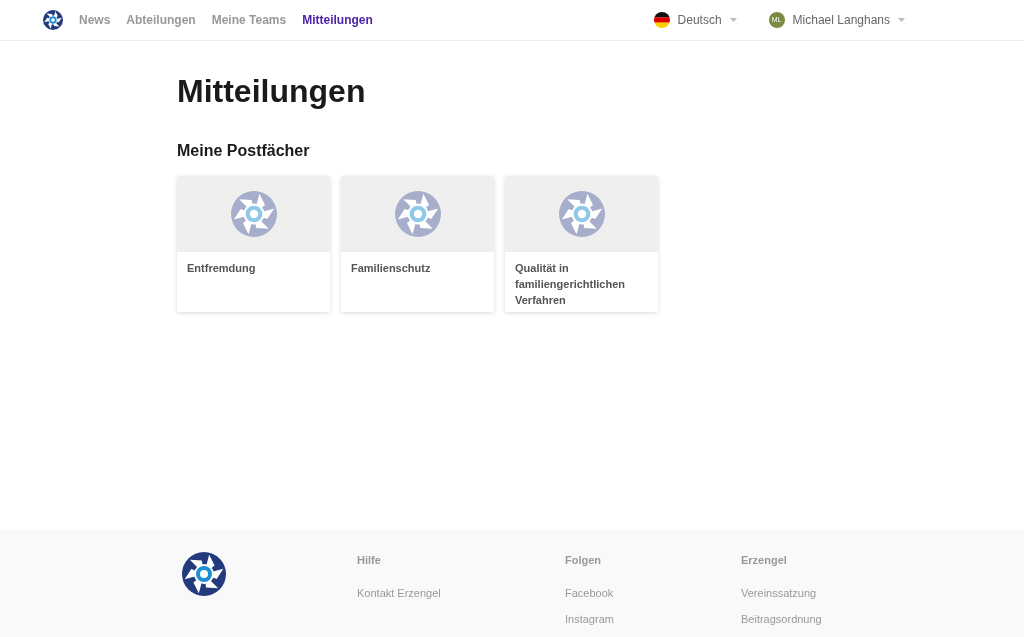 Image resolution: width=1024 pixels, height=637 pixels. Describe the element at coordinates (461, 598) in the screenshot. I see `footer-link: Kontakt Erzengel` at that location.